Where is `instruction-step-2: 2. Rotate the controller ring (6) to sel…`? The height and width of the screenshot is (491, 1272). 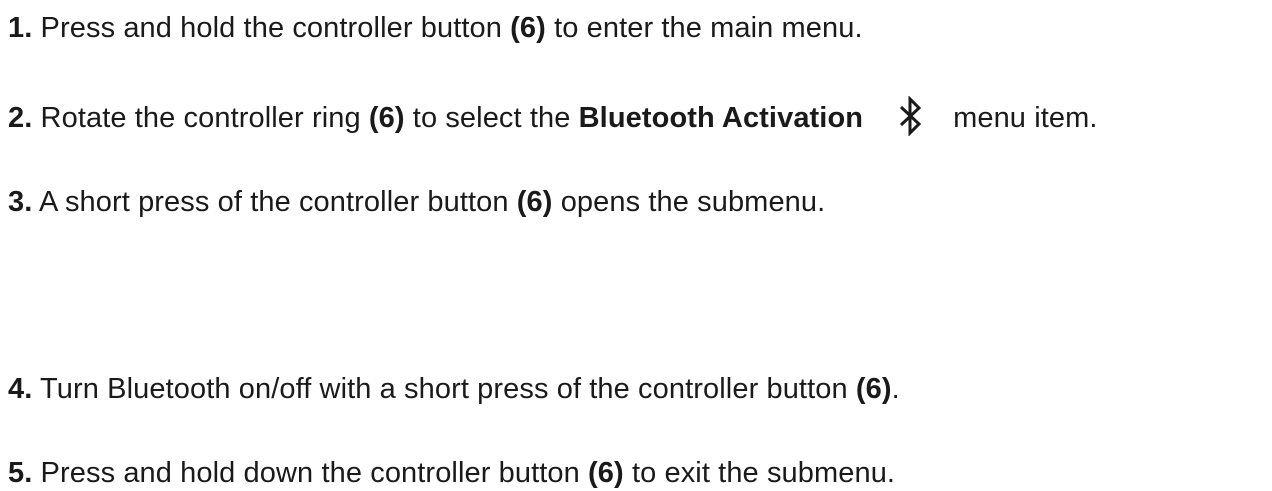 instruction-step-2: 2. Rotate the controller ring (6) to sel… is located at coordinates (553, 116).